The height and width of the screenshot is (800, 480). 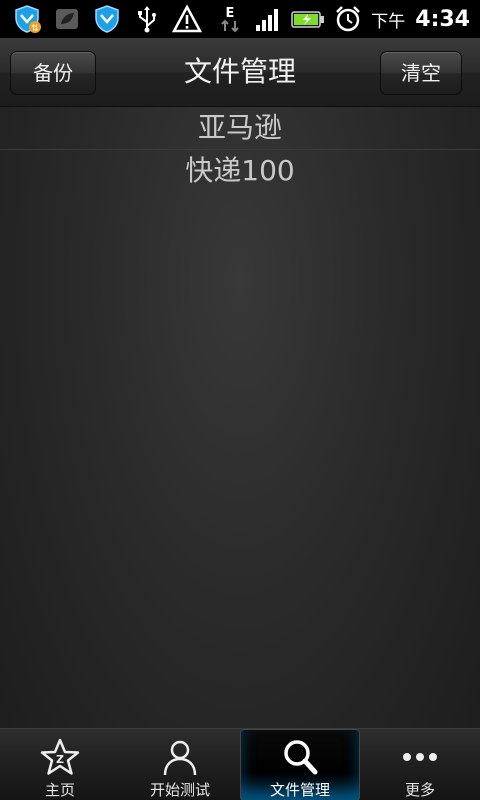 I want to click on battery-icon, so click(x=308, y=19).